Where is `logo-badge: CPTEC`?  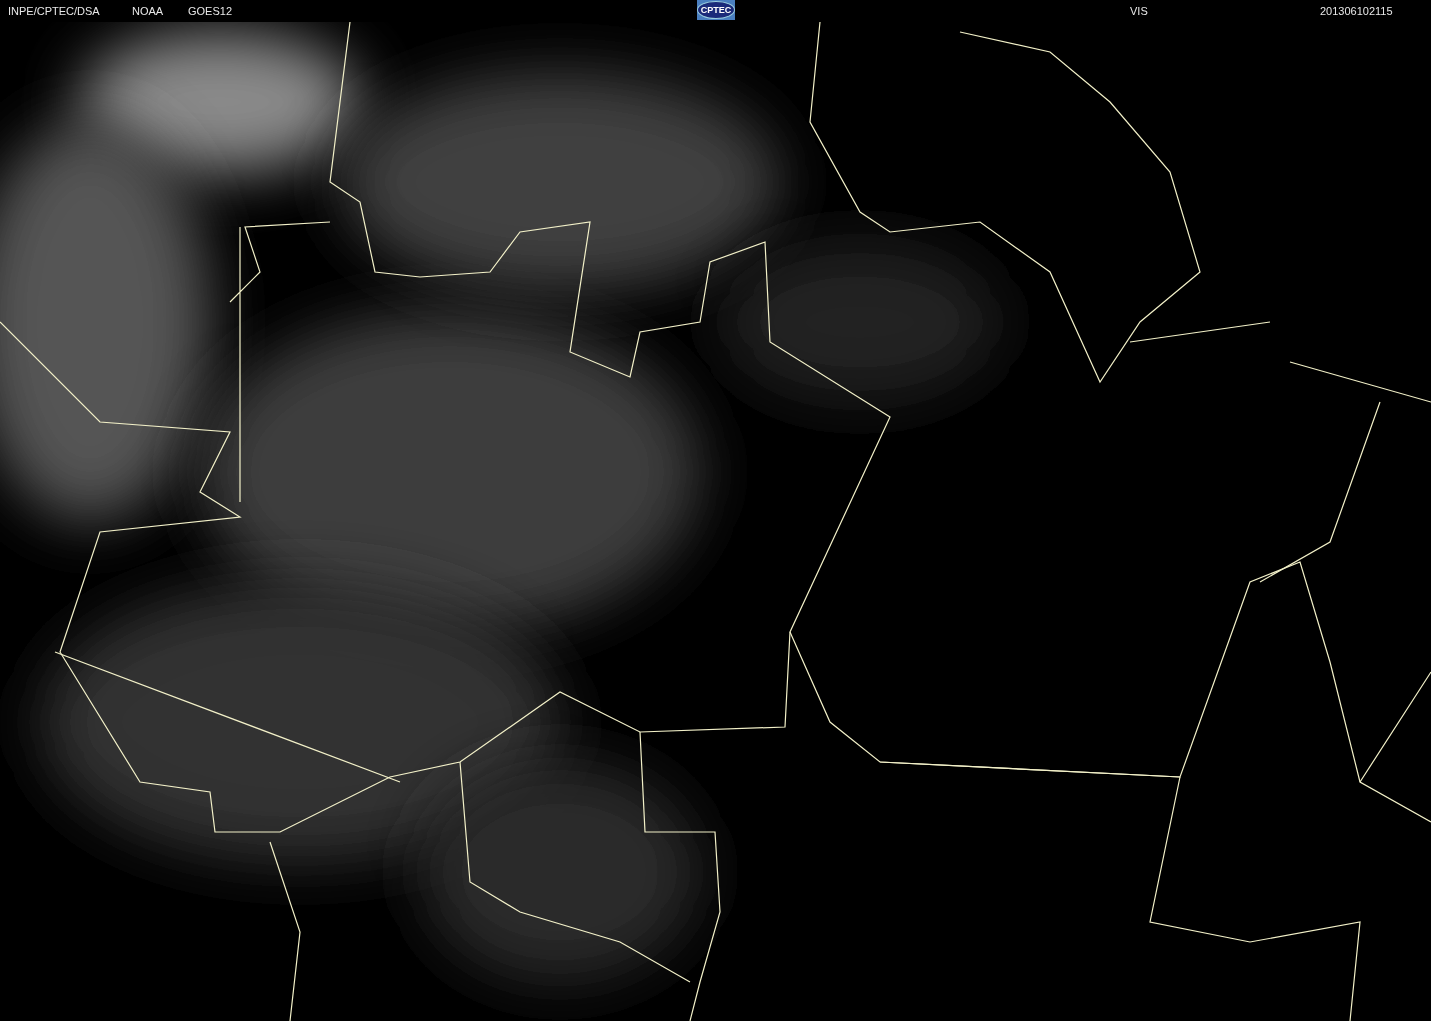
logo-badge: CPTEC is located at coordinates (716, 10).